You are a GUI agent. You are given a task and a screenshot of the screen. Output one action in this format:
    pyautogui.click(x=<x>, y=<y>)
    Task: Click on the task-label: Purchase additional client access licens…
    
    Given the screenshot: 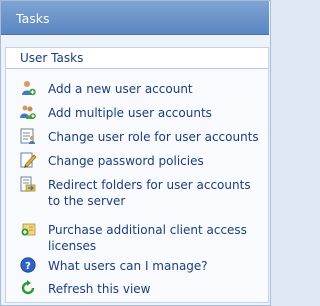 What is the action you would take?
    pyautogui.click(x=147, y=238)
    